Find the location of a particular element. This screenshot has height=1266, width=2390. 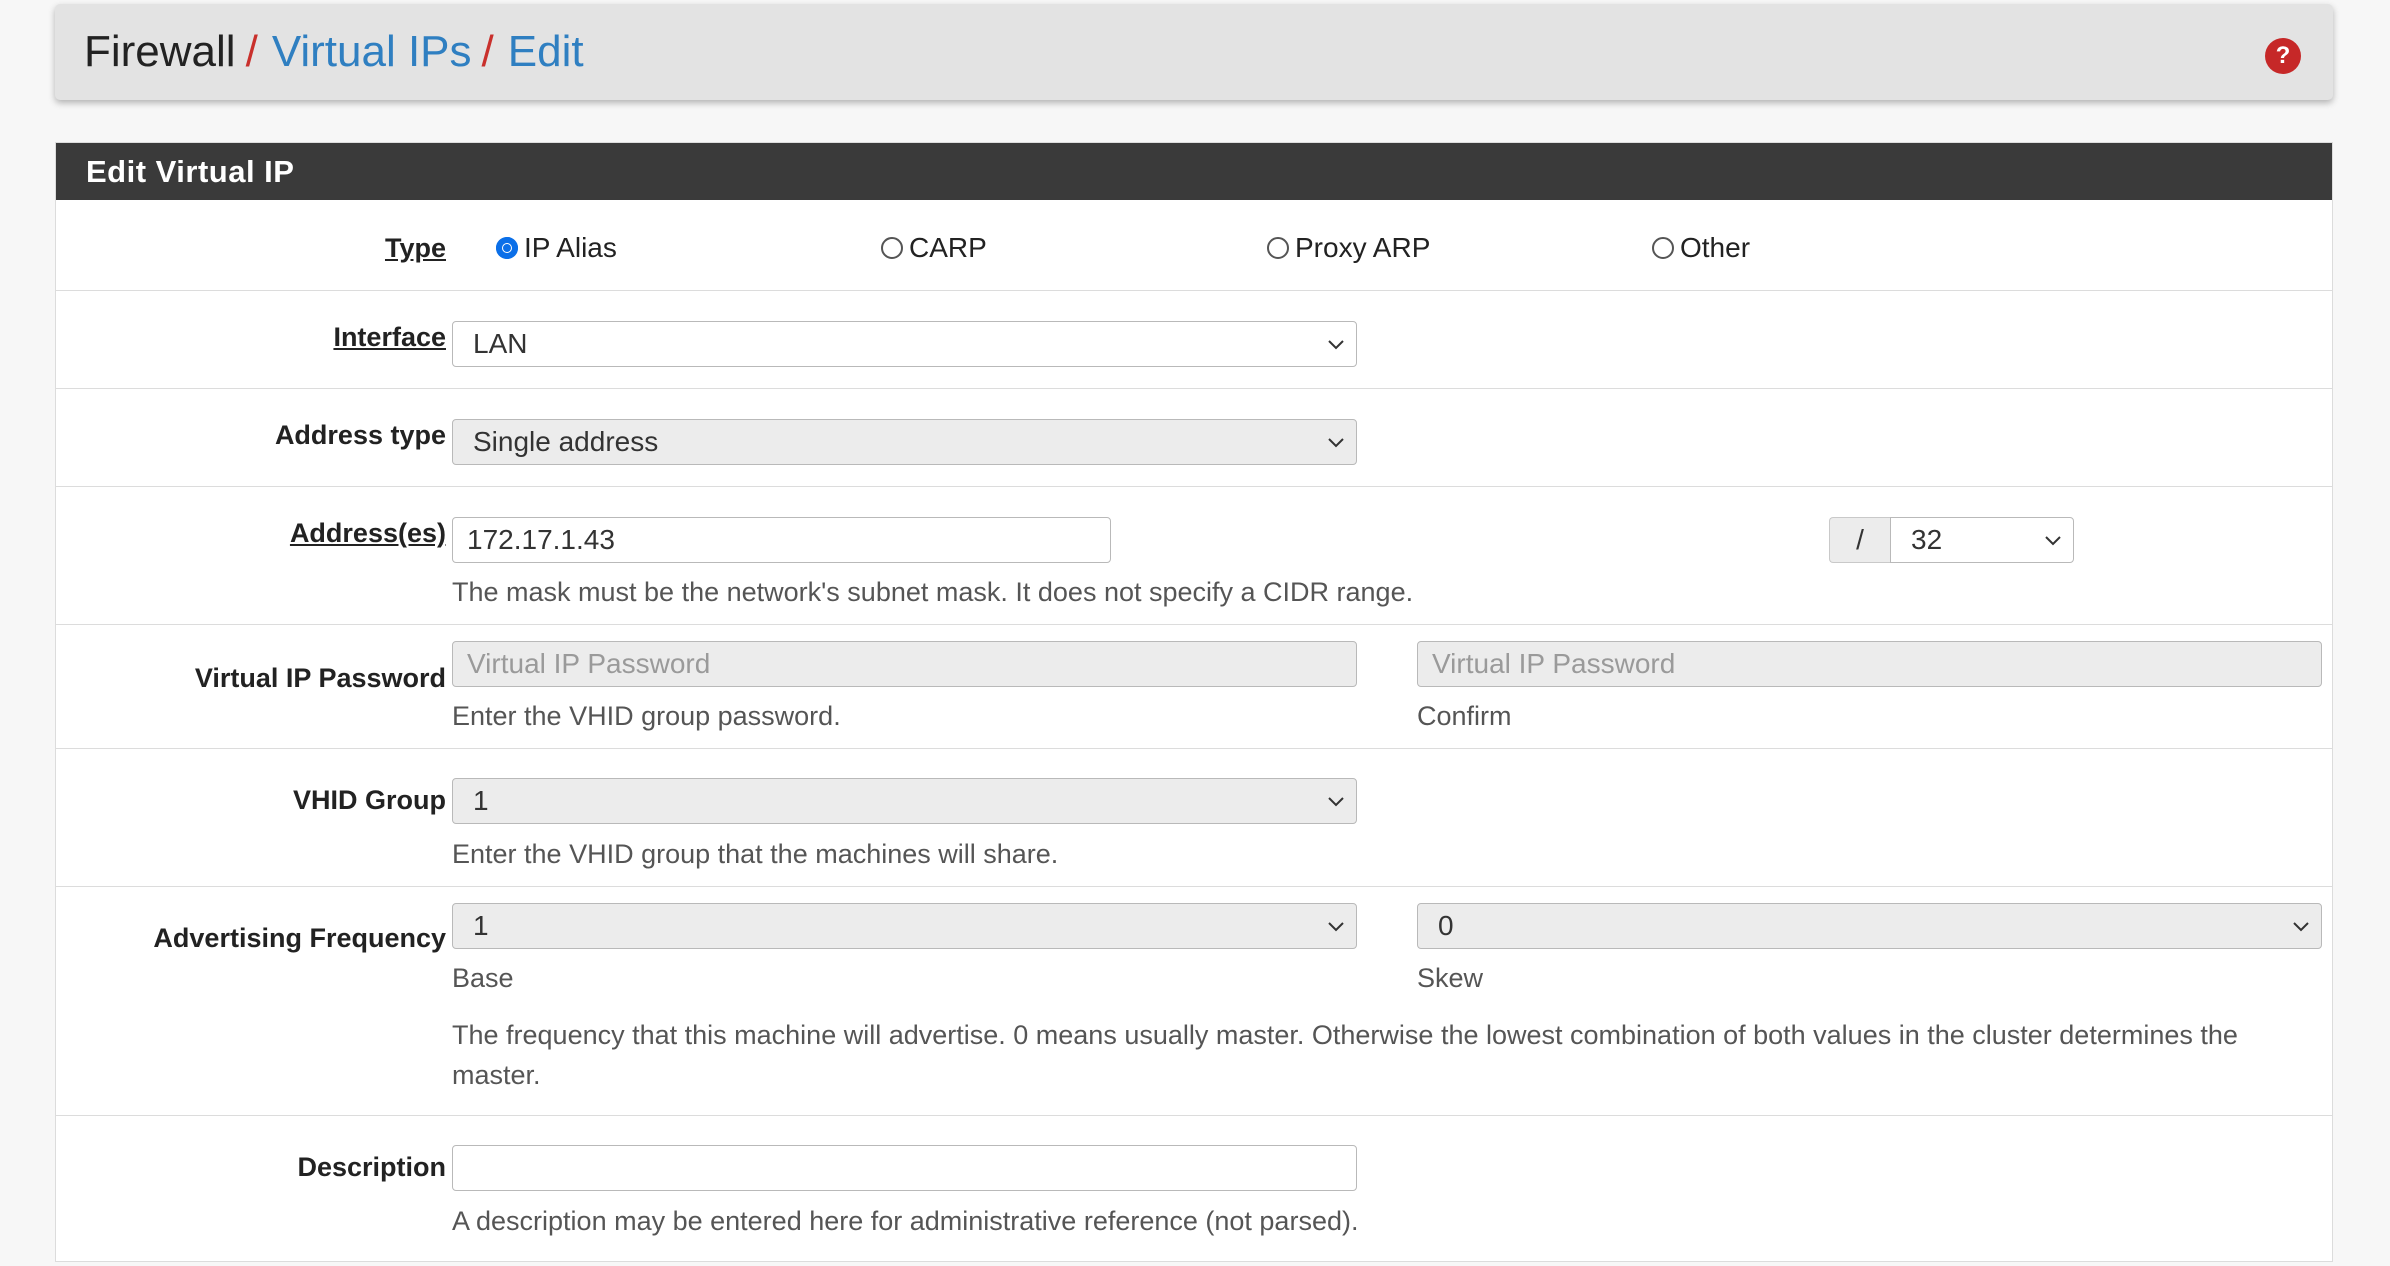

radio-ip-alias: IP Alias is located at coordinates (556, 248).